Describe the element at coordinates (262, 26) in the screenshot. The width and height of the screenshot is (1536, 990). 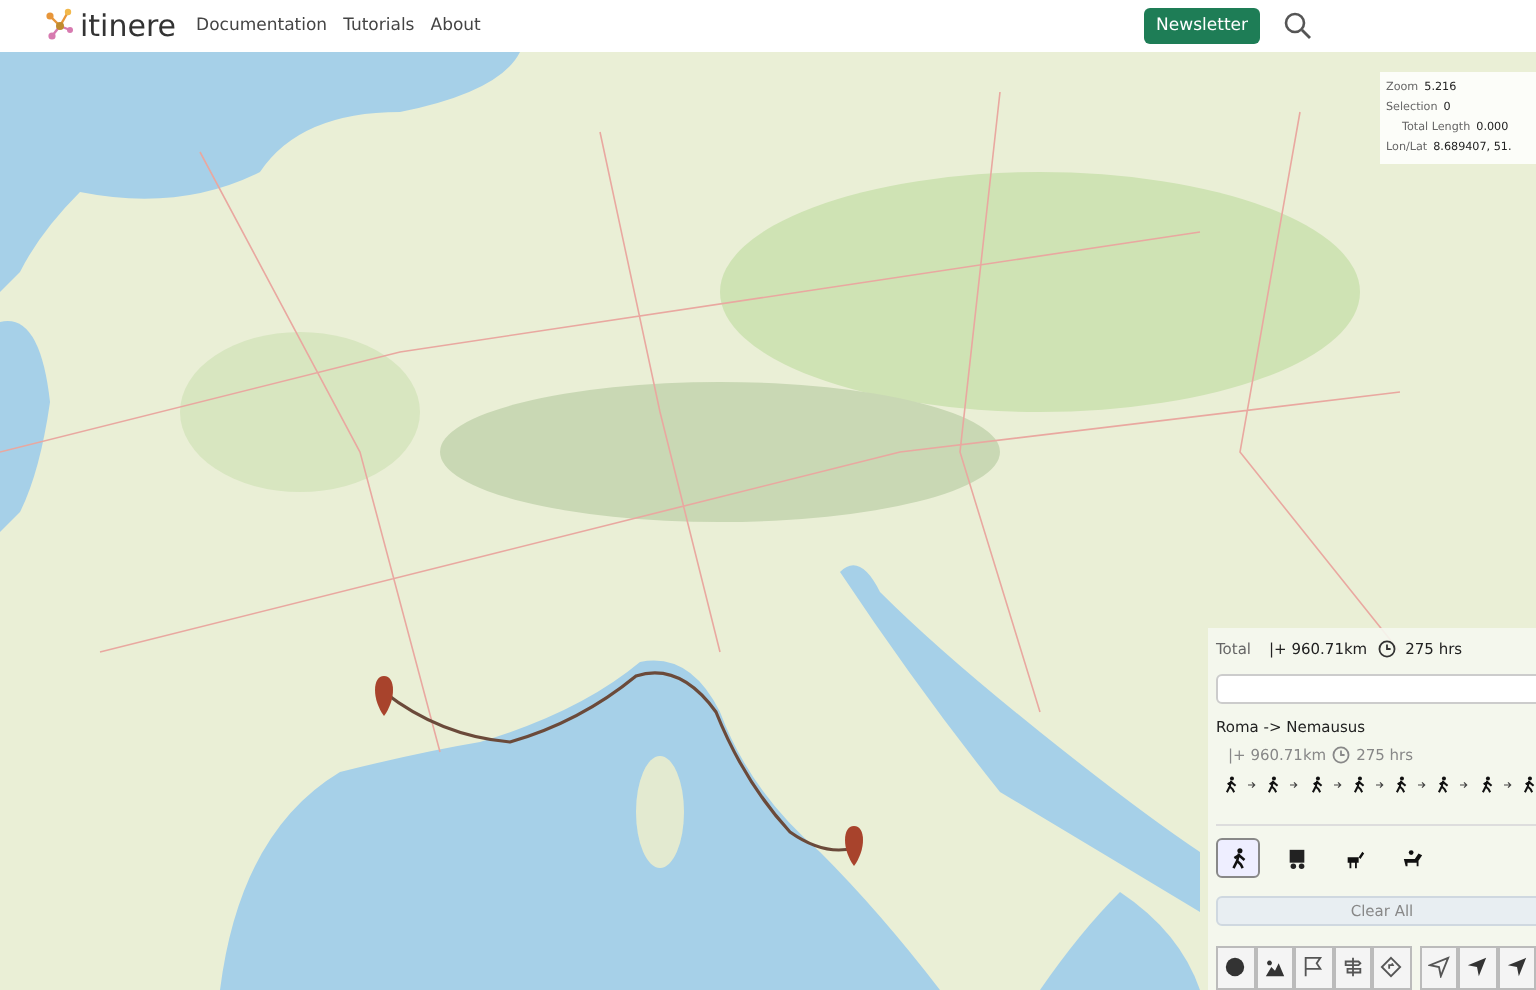
I see `nav-link: Documentation` at that location.